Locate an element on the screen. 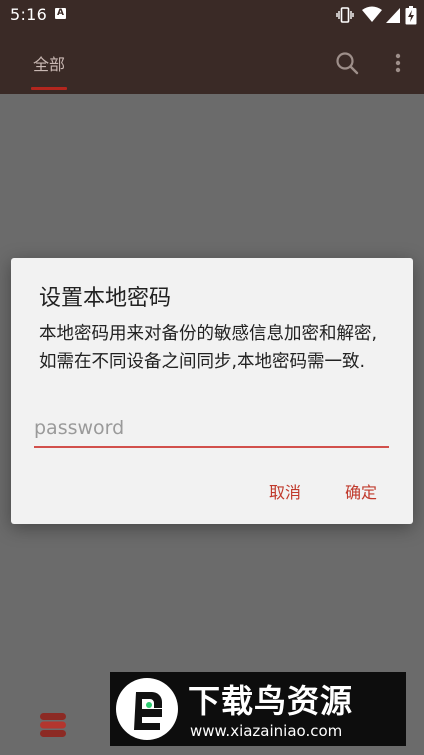 The image size is (424, 755). app-bar: 全部 is located at coordinates (212, 62).